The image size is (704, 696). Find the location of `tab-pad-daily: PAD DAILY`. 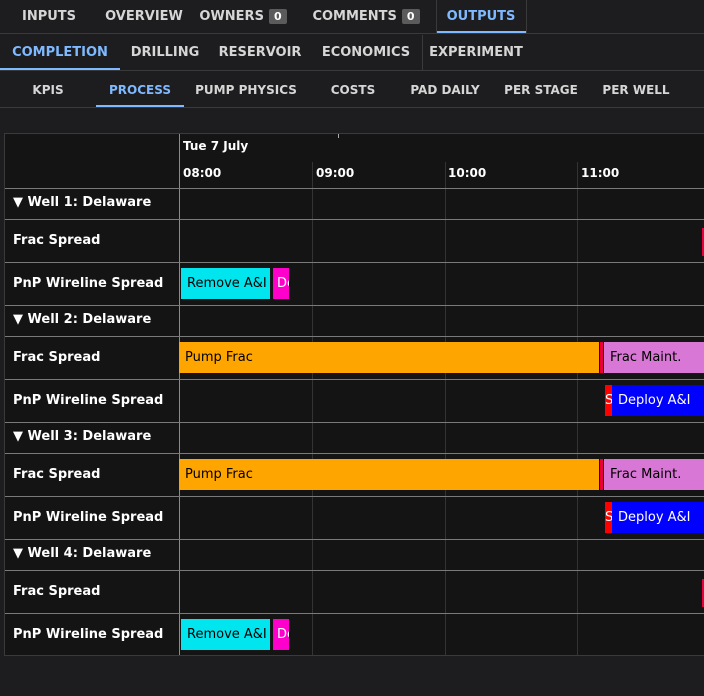

tab-pad-daily: PAD DAILY is located at coordinates (445, 89).